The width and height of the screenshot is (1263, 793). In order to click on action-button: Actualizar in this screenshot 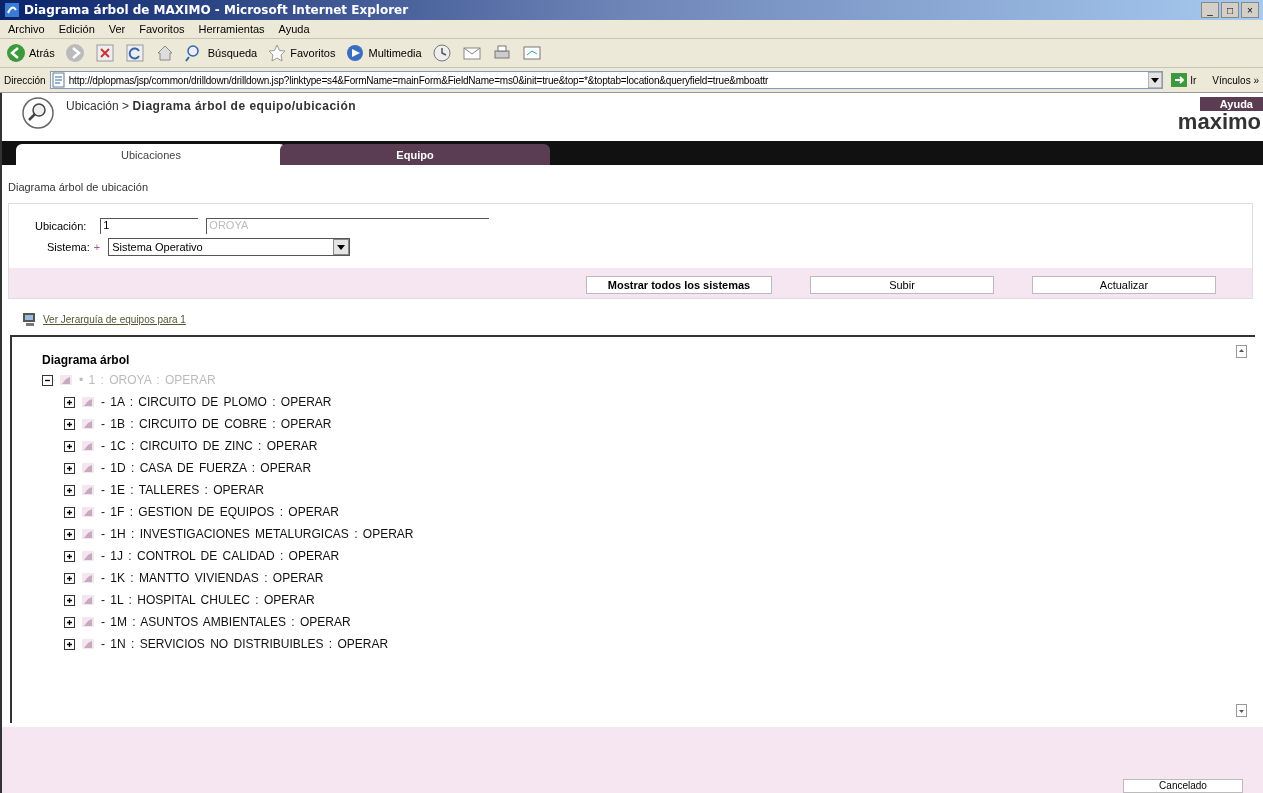, I will do `click(1124, 285)`.